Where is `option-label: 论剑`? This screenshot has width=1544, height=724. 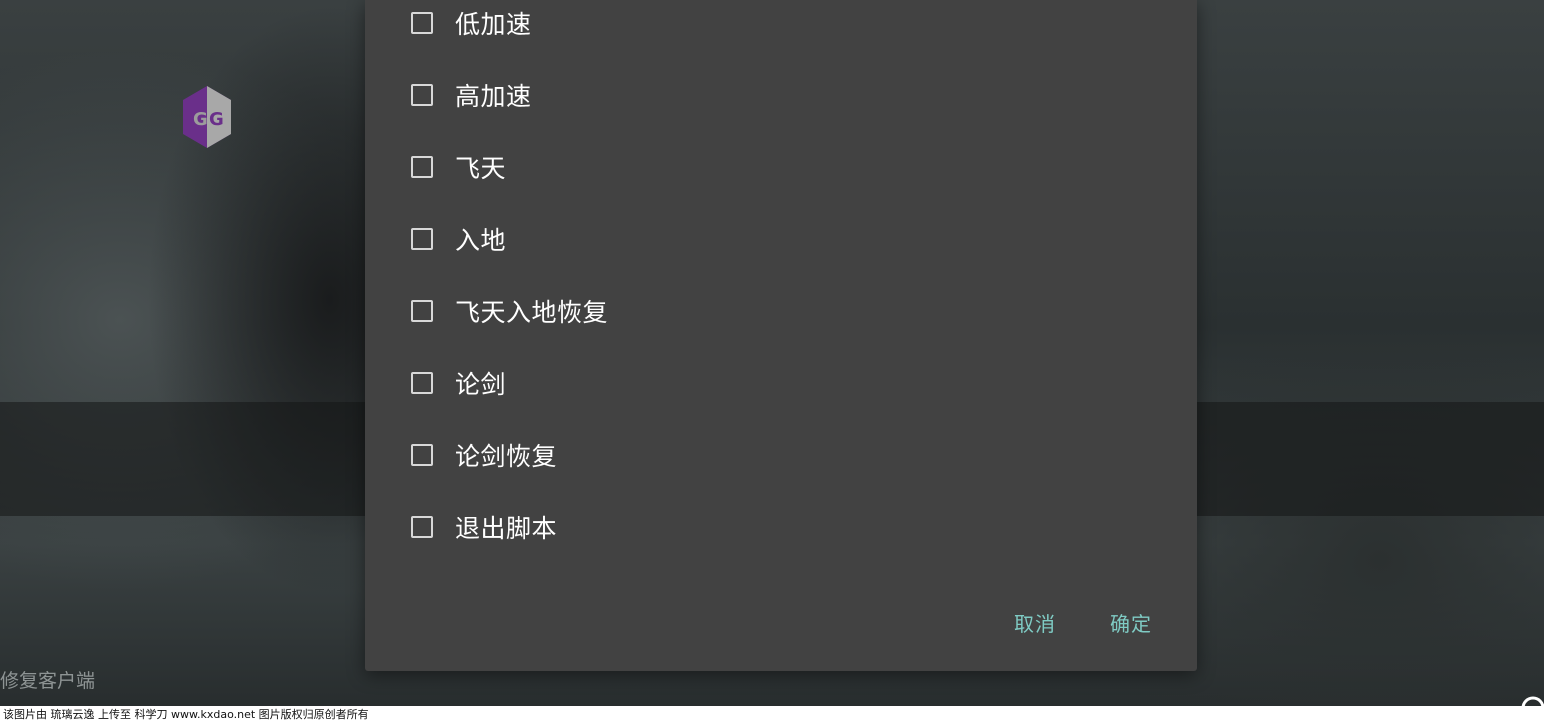
option-label: 论剑 is located at coordinates (481, 384).